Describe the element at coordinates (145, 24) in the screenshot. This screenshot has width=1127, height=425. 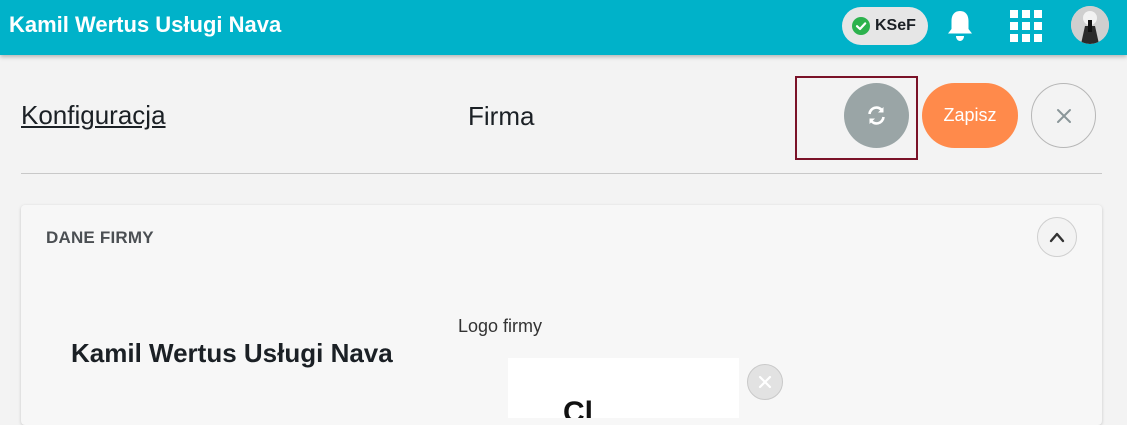
I see `app-title: Kamil Wertus Usługi Nava` at that location.